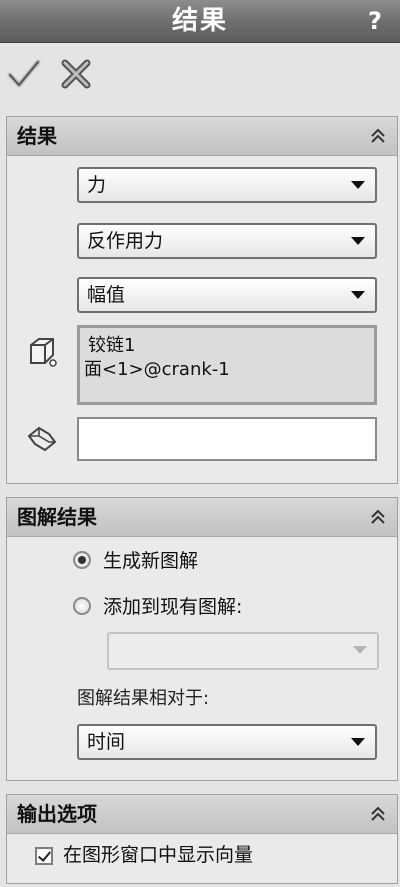 This screenshot has width=400, height=887. I want to click on selected-entity-2: 面<1>@crank-1, so click(157, 370).